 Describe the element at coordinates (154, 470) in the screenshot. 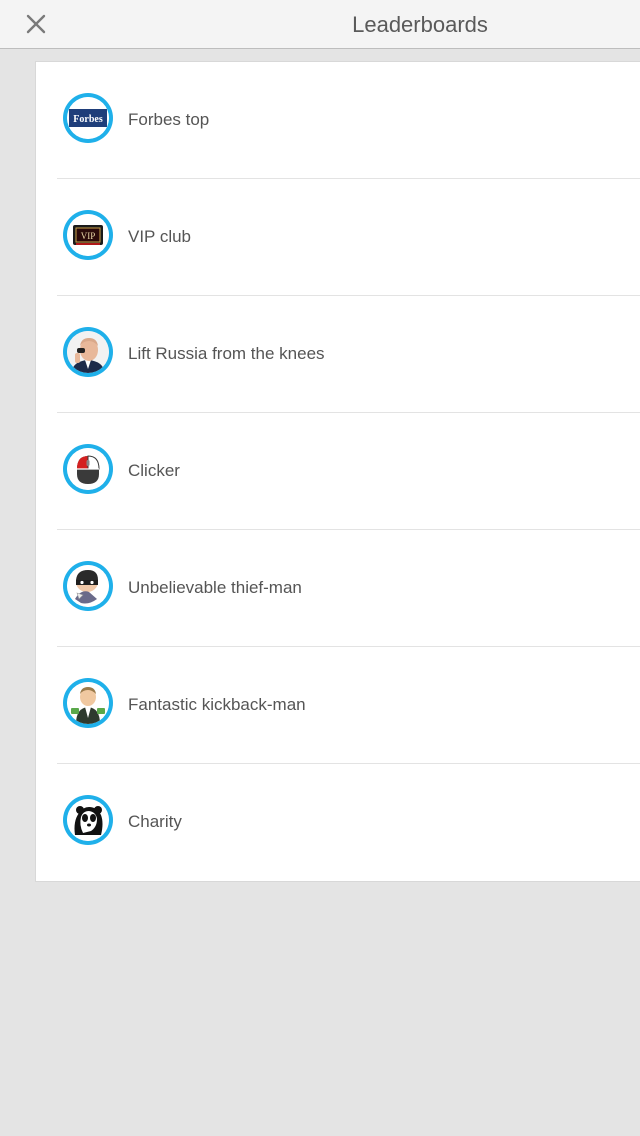

I see `leaderboard-label: Clicker` at that location.